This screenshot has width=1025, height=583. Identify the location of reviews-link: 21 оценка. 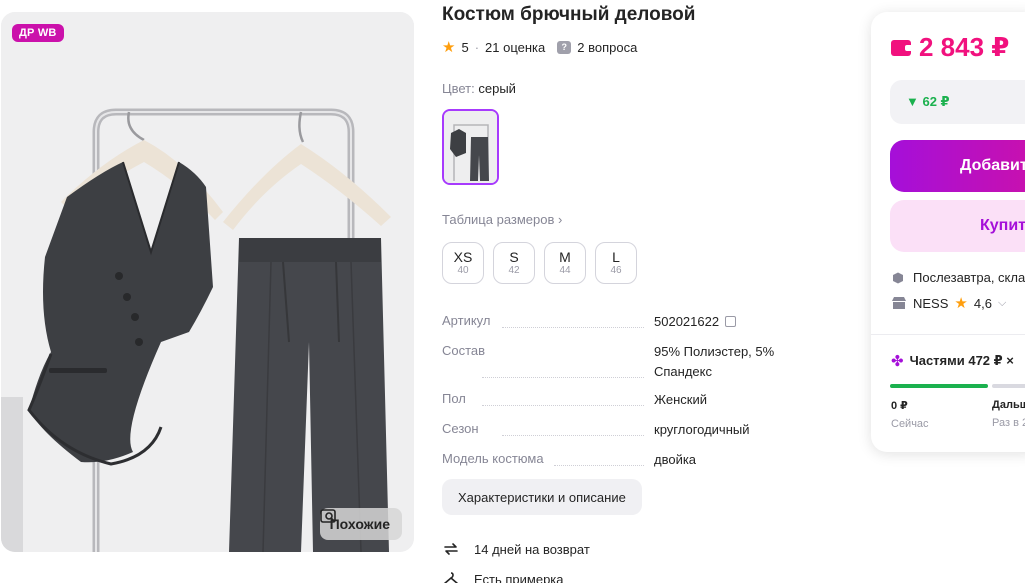
(515, 47).